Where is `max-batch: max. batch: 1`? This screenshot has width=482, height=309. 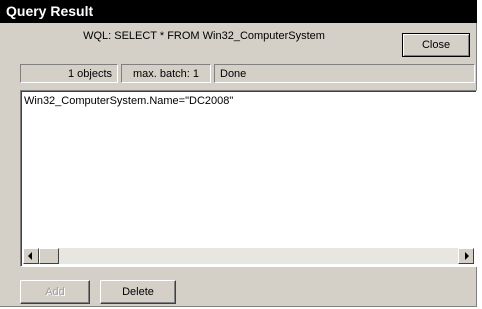
max-batch: max. batch: 1 is located at coordinates (166, 73).